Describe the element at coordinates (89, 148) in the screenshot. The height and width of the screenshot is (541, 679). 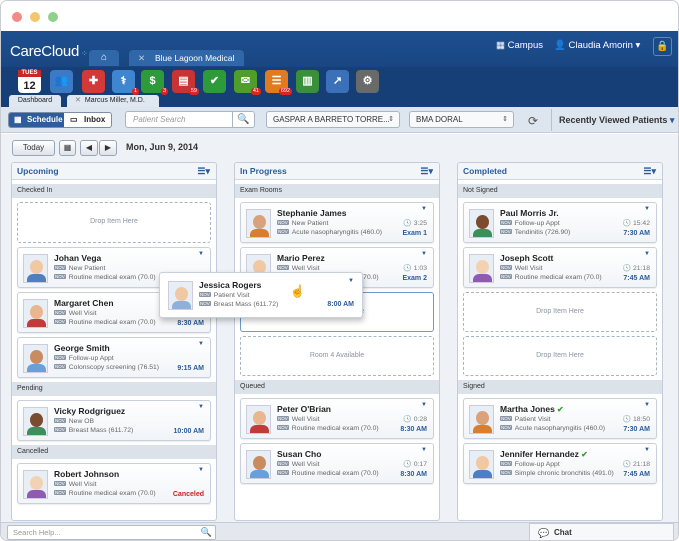
I see `prev-day-button: ◀` at that location.